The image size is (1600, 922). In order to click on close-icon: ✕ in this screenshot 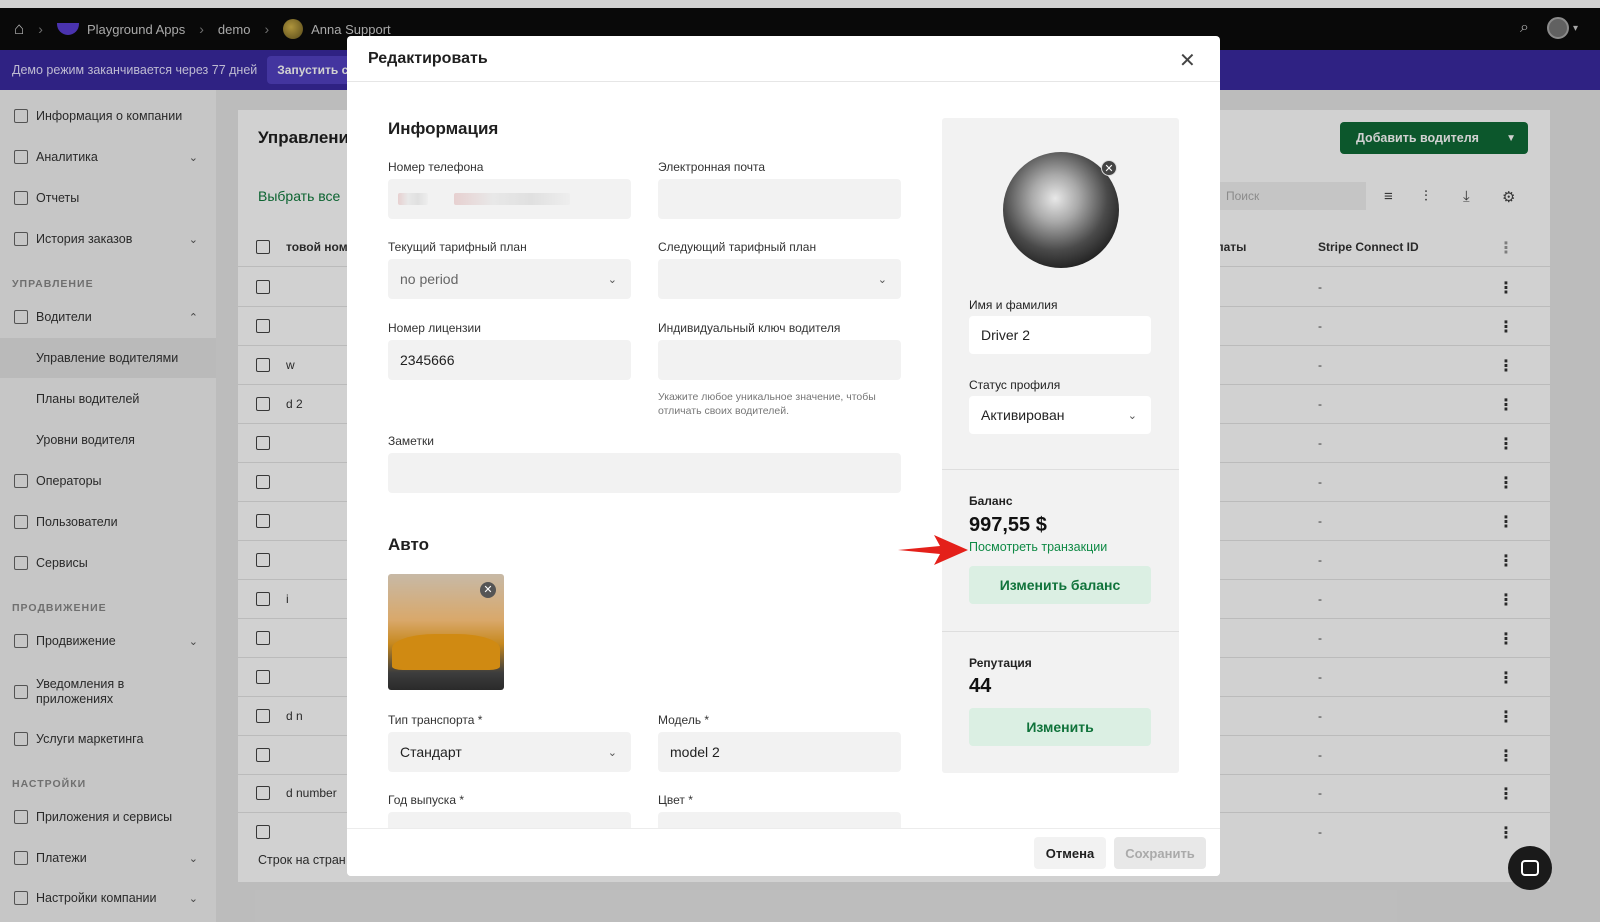, I will do `click(1187, 60)`.